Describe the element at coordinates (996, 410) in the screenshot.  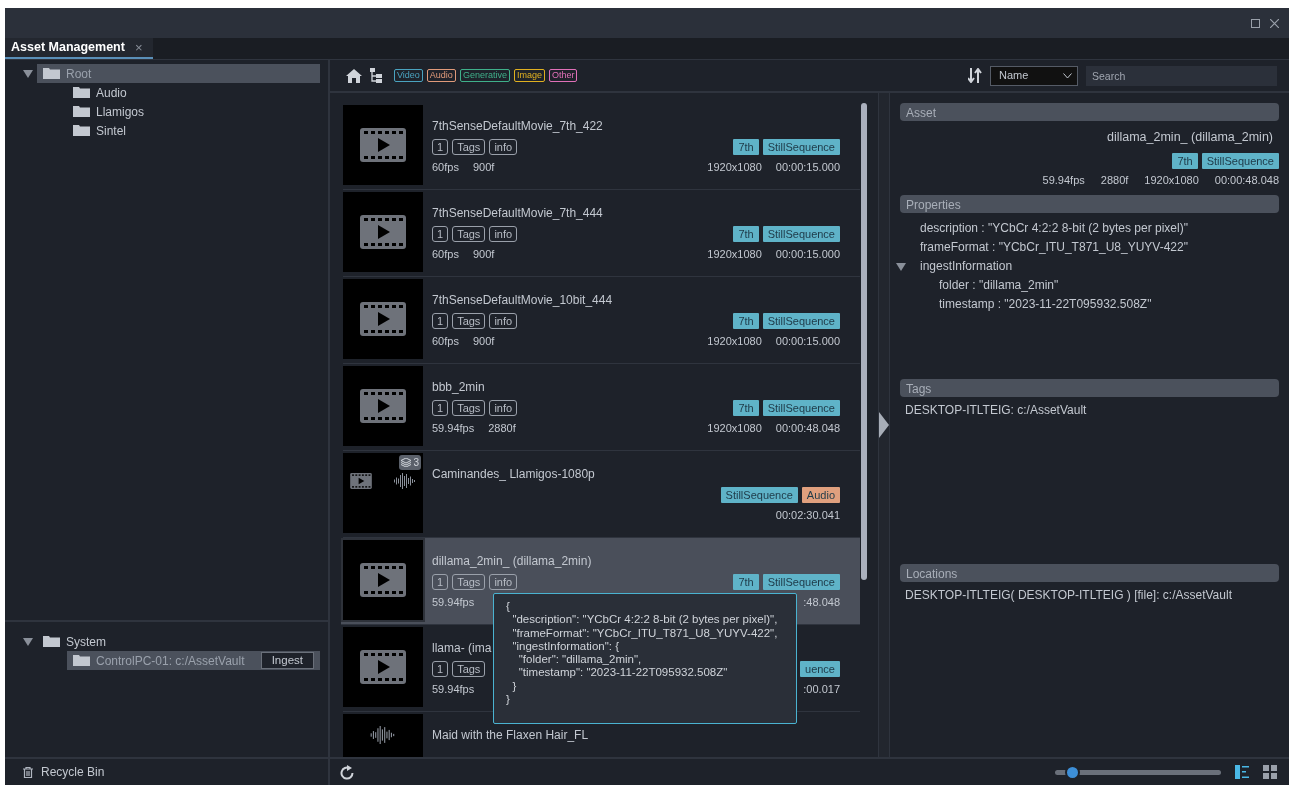
I see `tag-text: DESKTOP-ITLTEIG: c:/AssetVault` at that location.